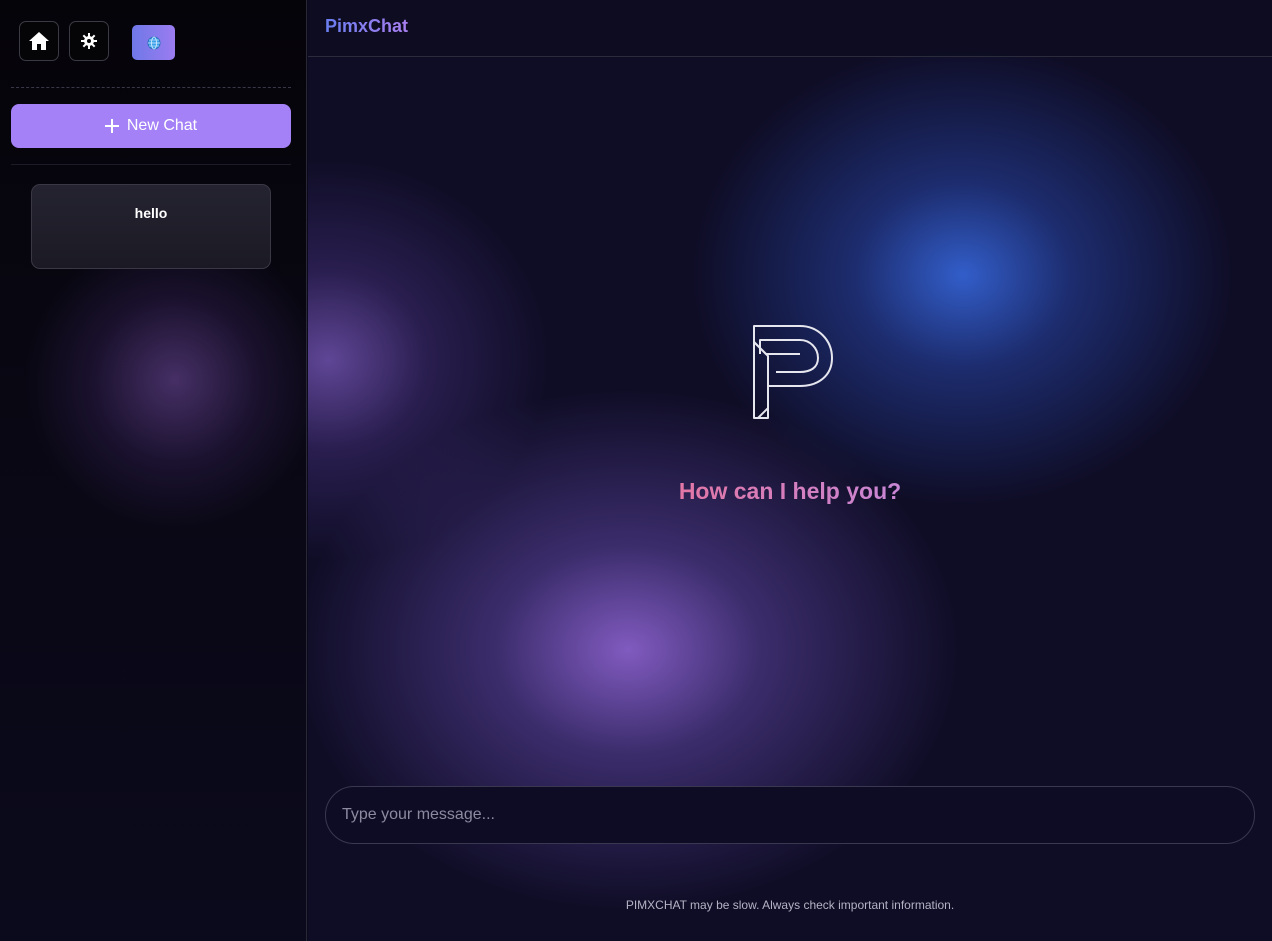 The image size is (1272, 941). I want to click on chat-history-title: hello, so click(151, 213).